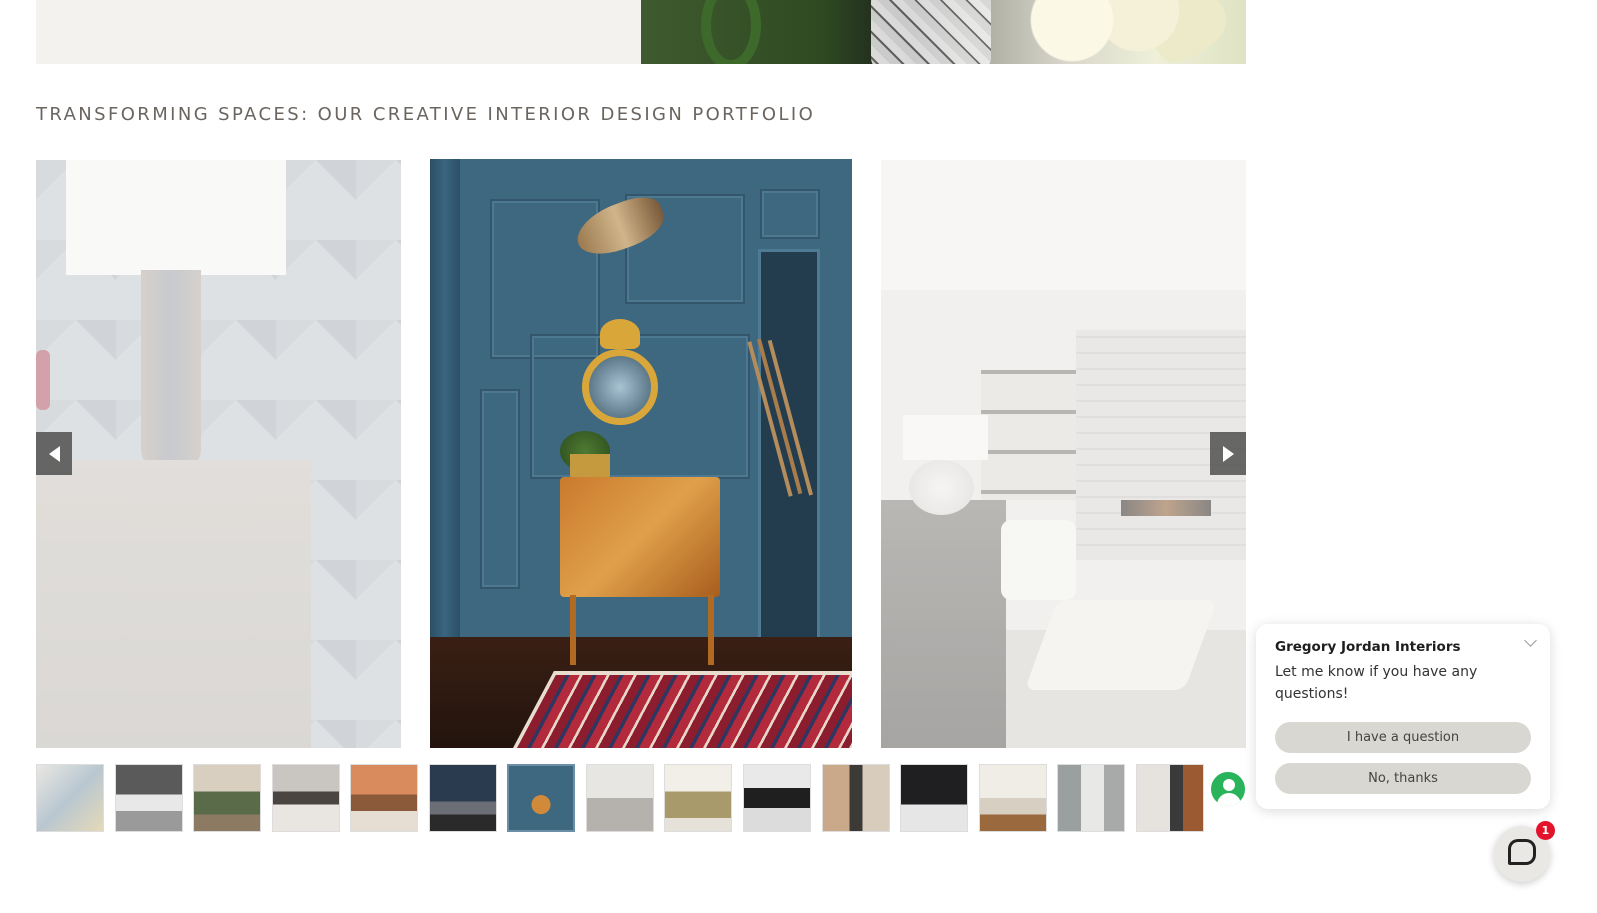 Image resolution: width=1597 pixels, height=913 pixels. Describe the element at coordinates (1063, 454) in the screenshot. I see `carousel-slide-next` at that location.